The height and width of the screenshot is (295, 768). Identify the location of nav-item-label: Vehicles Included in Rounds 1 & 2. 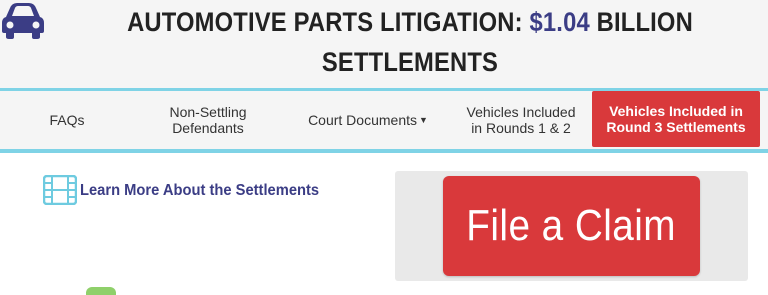
(521, 120).